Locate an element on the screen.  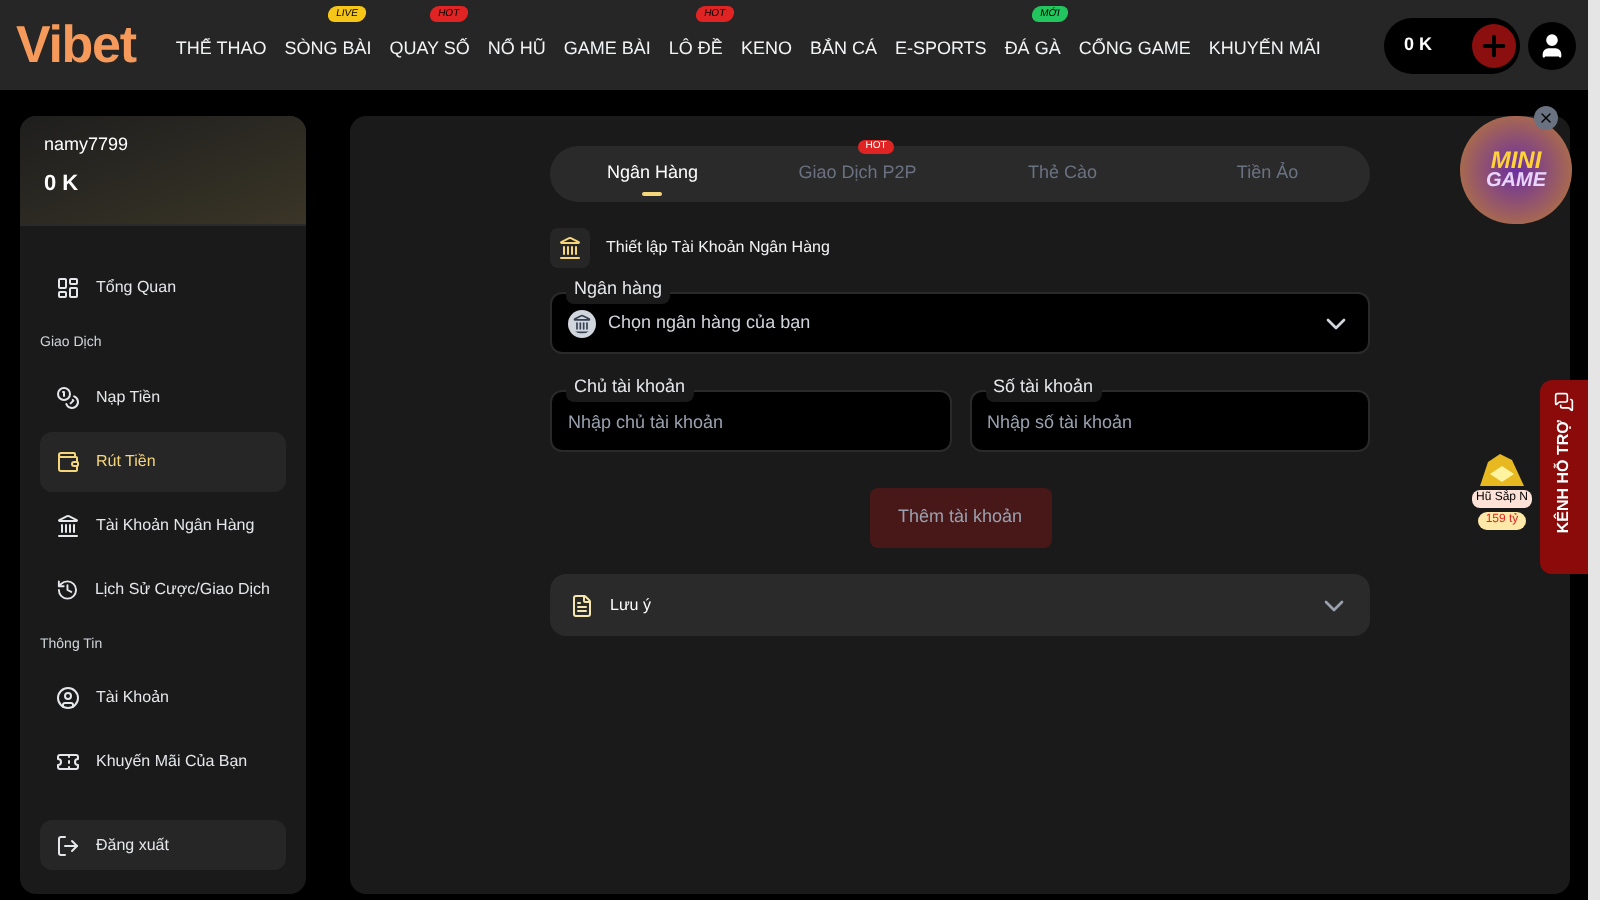
close-icon is located at coordinates (1546, 118).